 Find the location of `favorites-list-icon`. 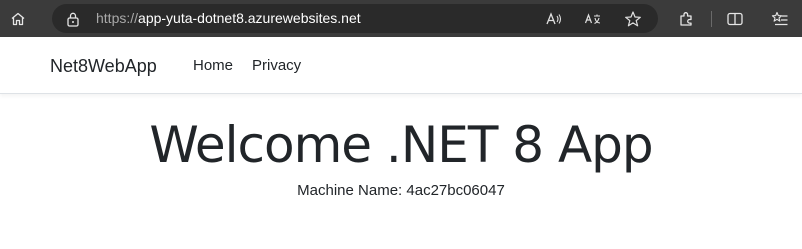

favorites-list-icon is located at coordinates (780, 18).